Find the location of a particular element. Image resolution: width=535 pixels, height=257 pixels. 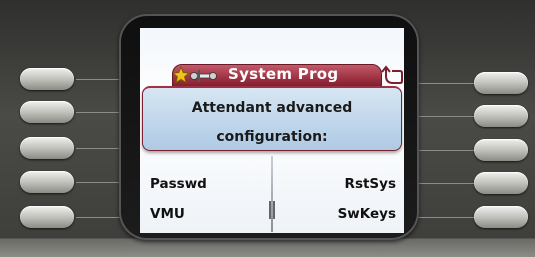

softkey-divider is located at coordinates (272, 194).